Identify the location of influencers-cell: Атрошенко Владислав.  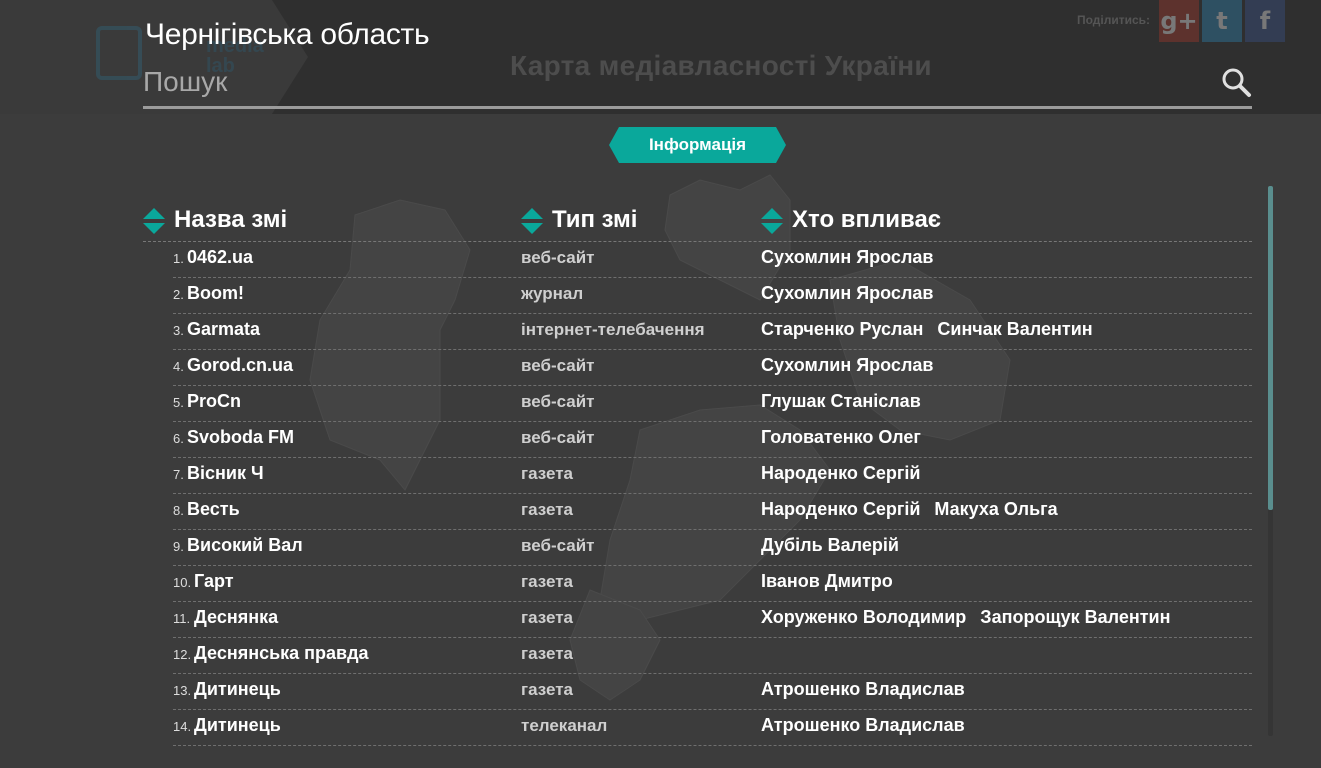
(870, 689).